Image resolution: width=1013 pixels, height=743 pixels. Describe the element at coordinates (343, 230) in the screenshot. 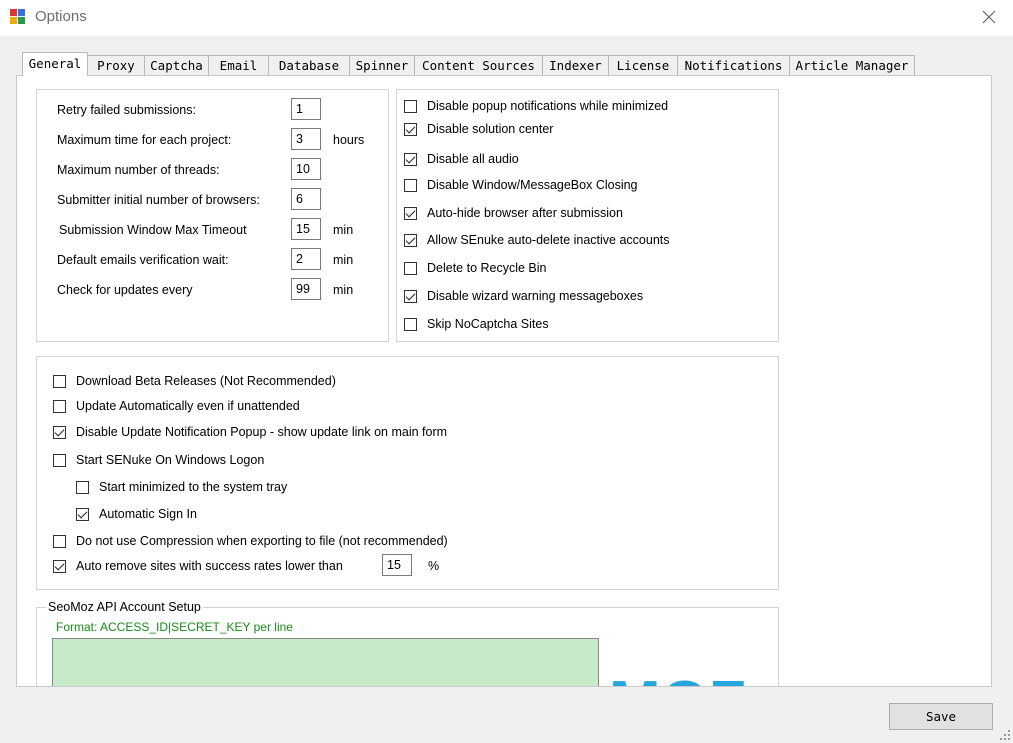

I see `window-timeout-unit: min` at that location.